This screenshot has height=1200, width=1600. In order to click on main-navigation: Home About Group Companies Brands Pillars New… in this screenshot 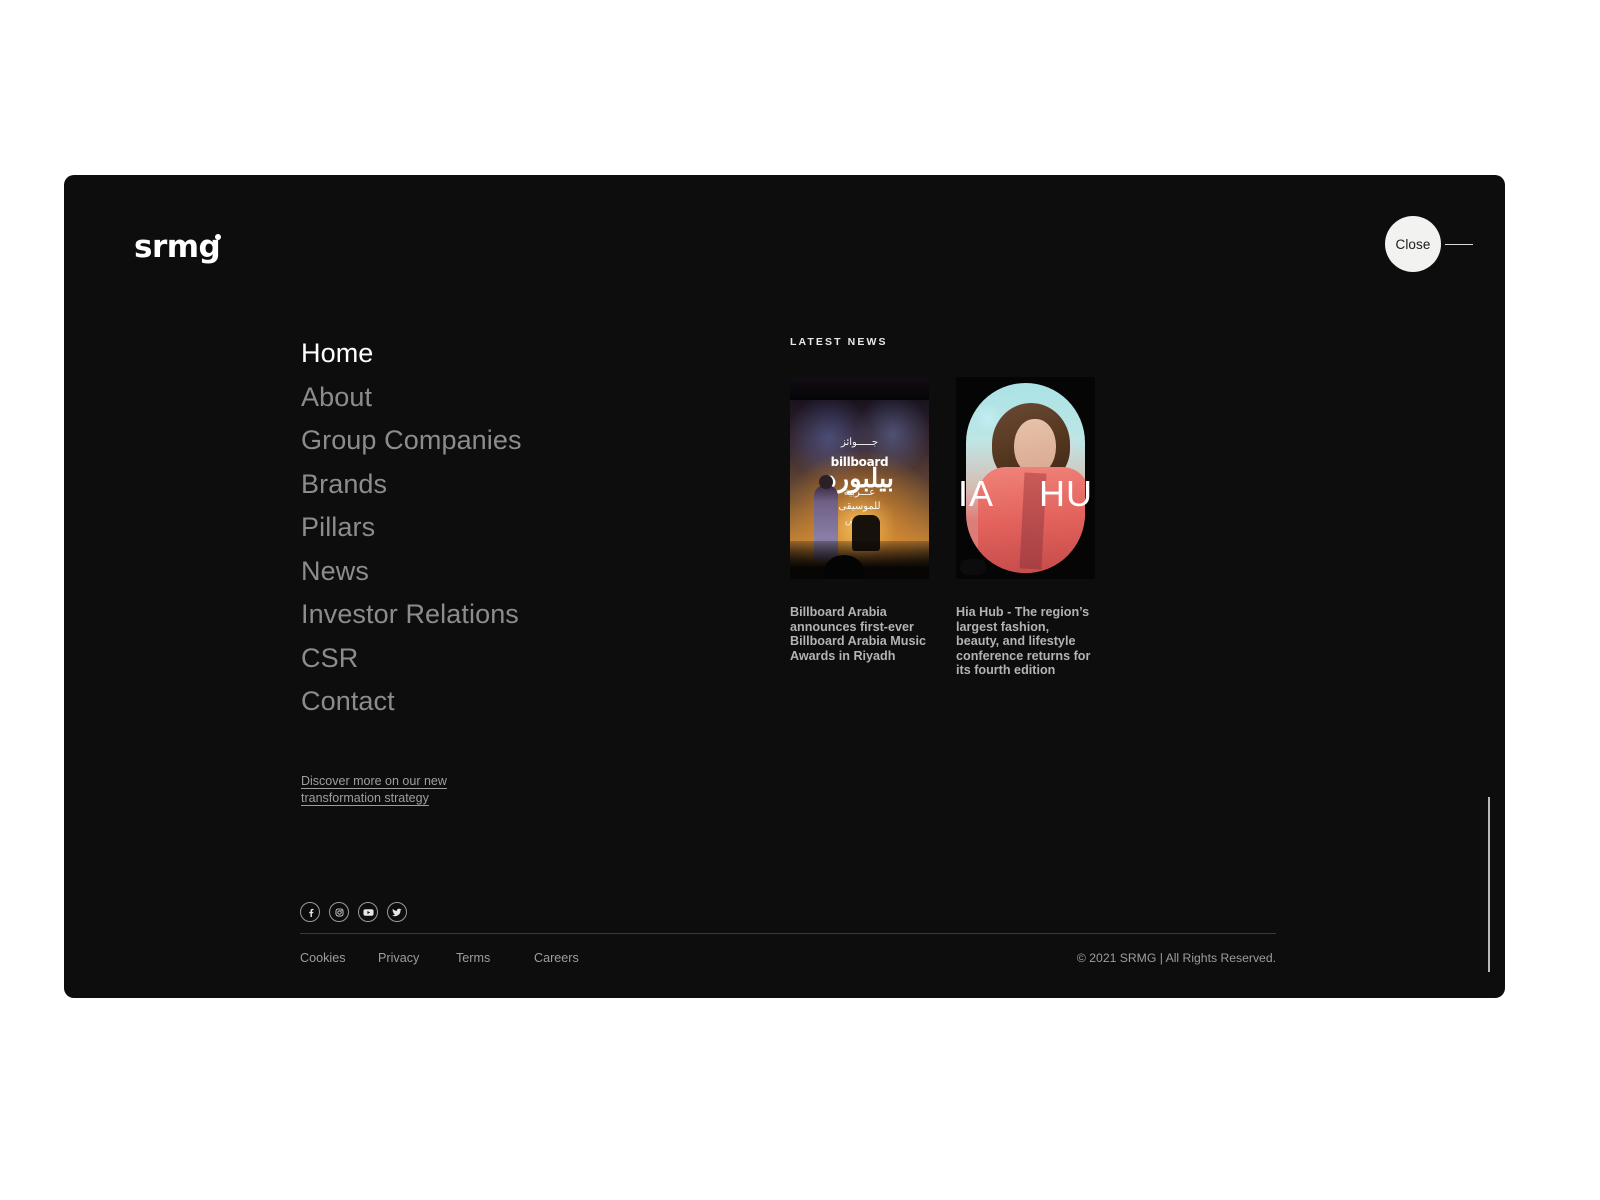, I will do `click(411, 528)`.